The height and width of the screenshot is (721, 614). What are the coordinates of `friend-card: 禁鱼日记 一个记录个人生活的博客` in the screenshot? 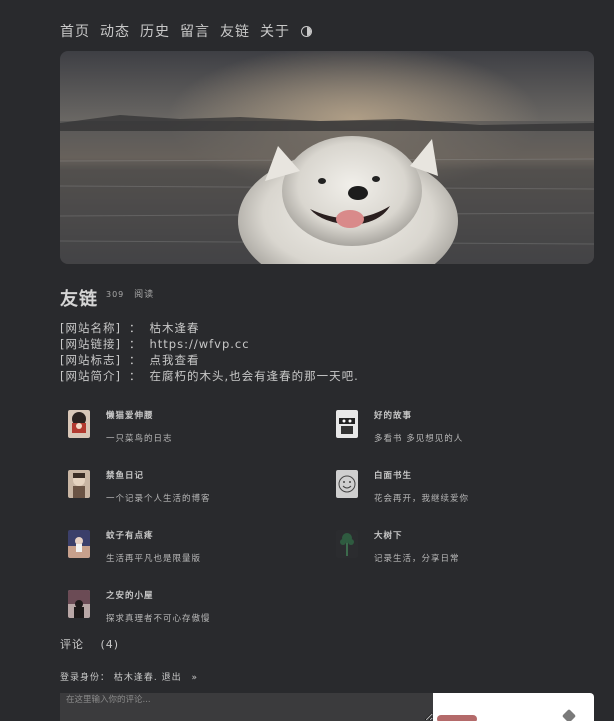 It's located at (188, 490).